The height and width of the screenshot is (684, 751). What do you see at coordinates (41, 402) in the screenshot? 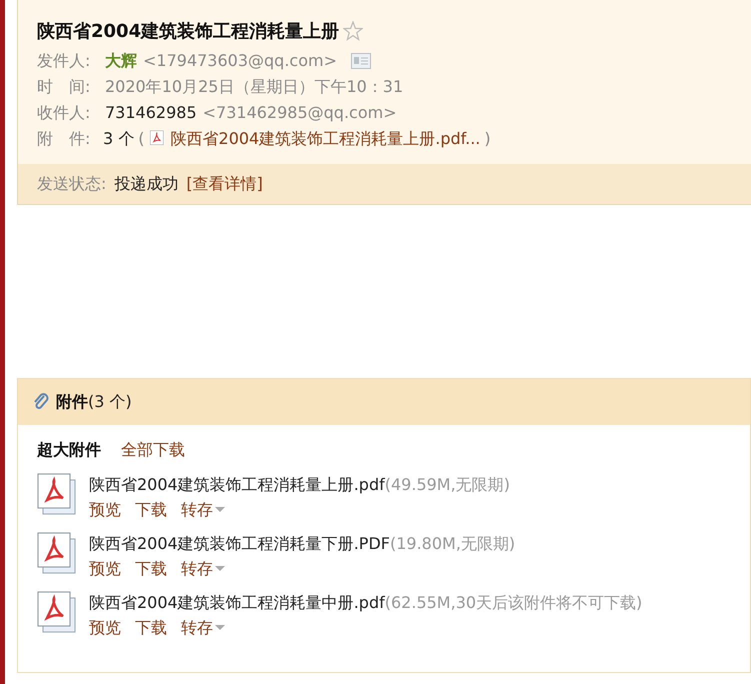
I see `paperclip-icon` at bounding box center [41, 402].